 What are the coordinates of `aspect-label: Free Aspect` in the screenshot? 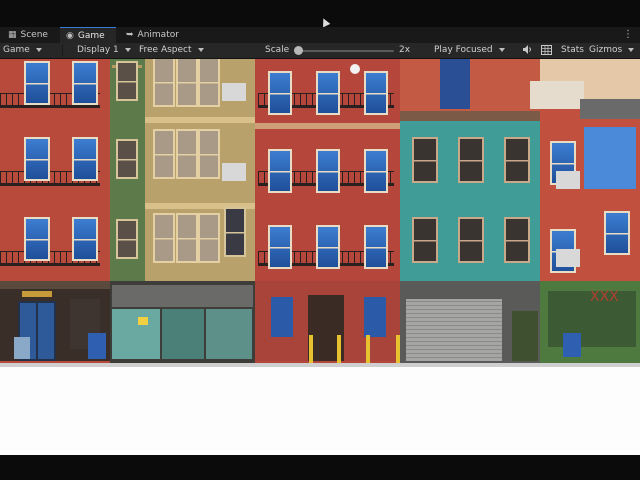 It's located at (165, 50).